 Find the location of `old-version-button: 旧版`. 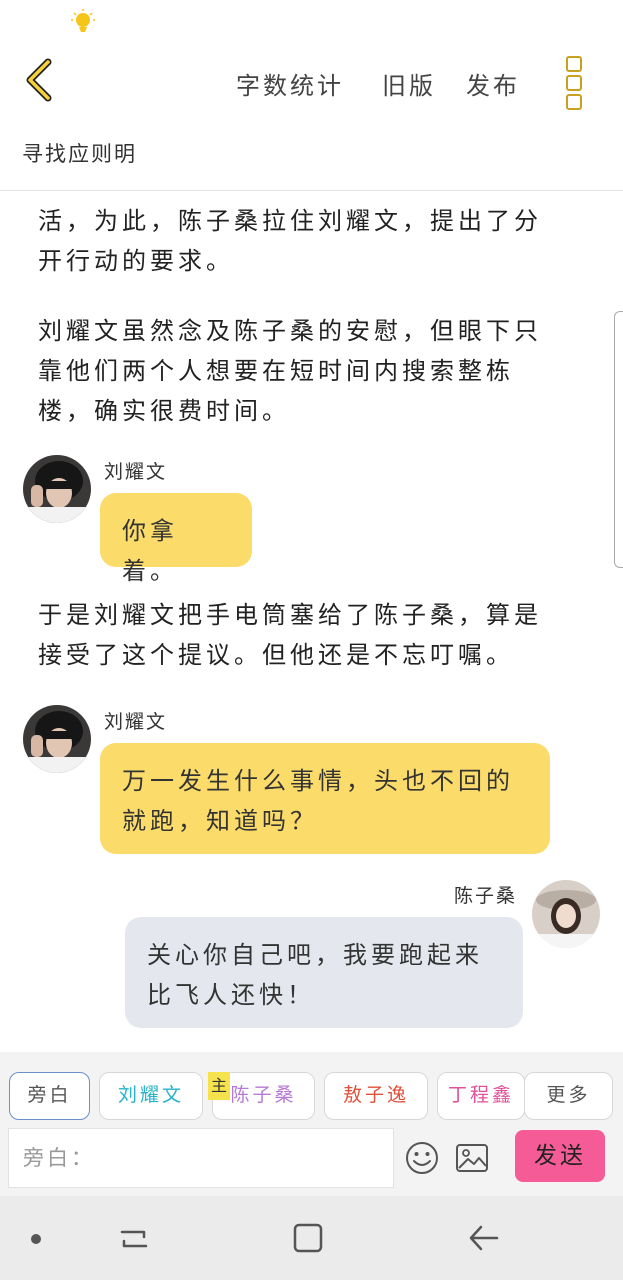

old-version-button: 旧版 is located at coordinates (409, 83).